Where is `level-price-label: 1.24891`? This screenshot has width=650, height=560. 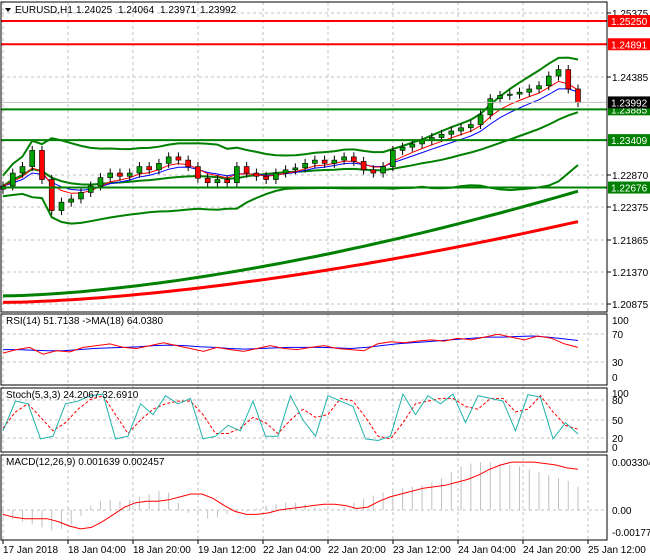
level-price-label: 1.24891 is located at coordinates (629, 45).